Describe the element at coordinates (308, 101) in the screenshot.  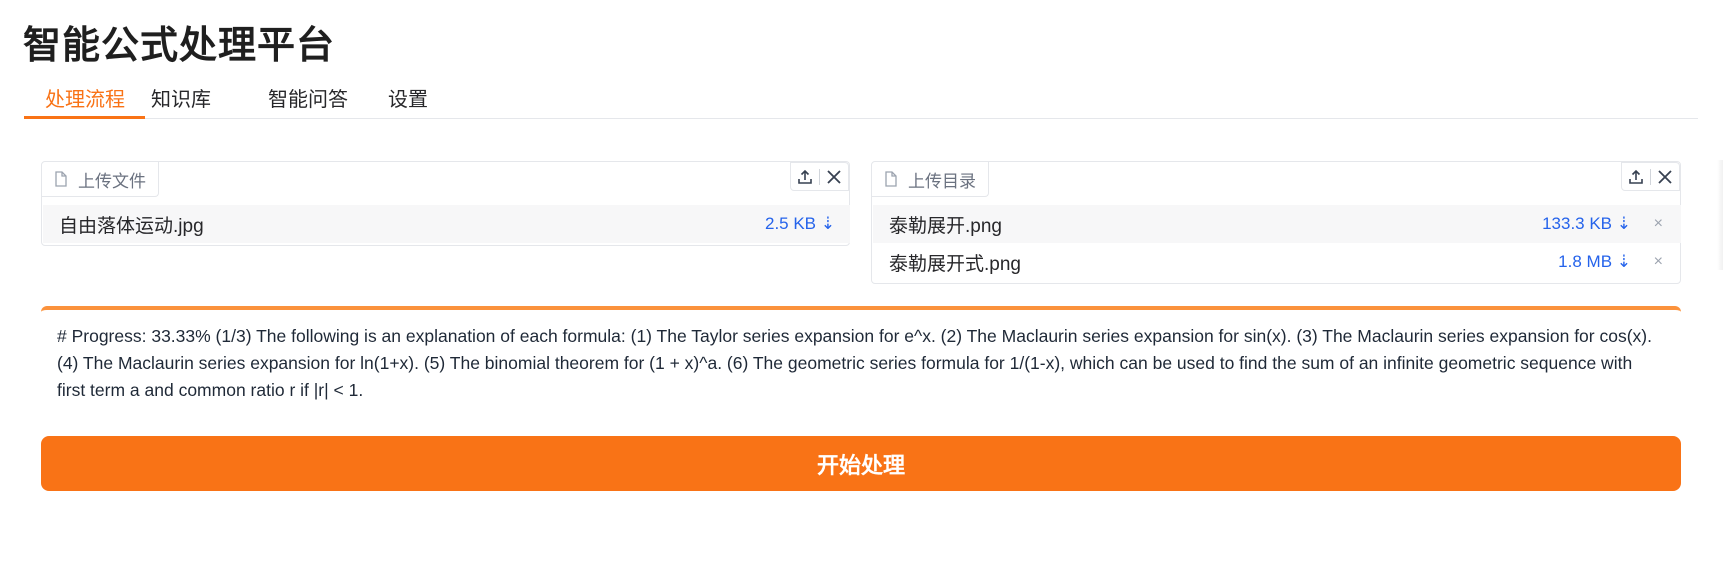
I see `tab-smart-qa: 智能问答` at that location.